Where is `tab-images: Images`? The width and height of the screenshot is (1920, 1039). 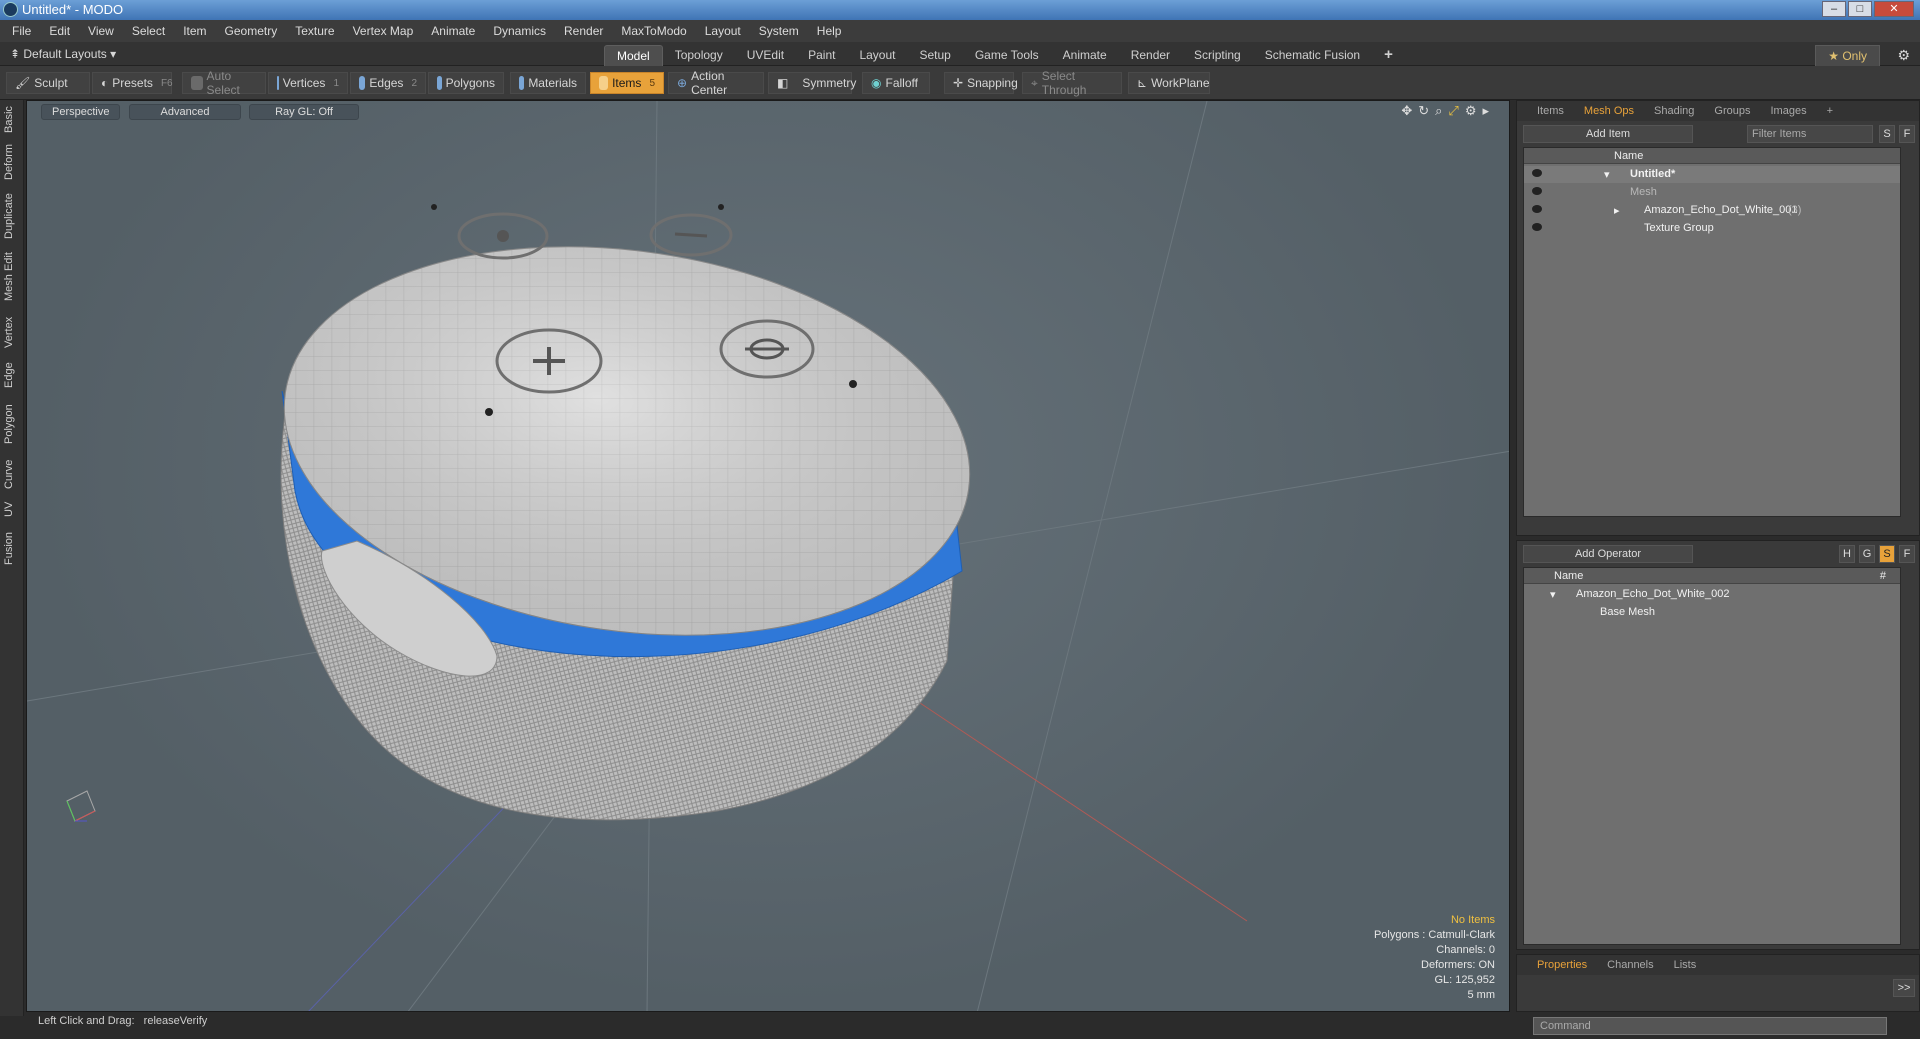 tab-images: Images is located at coordinates (1789, 111).